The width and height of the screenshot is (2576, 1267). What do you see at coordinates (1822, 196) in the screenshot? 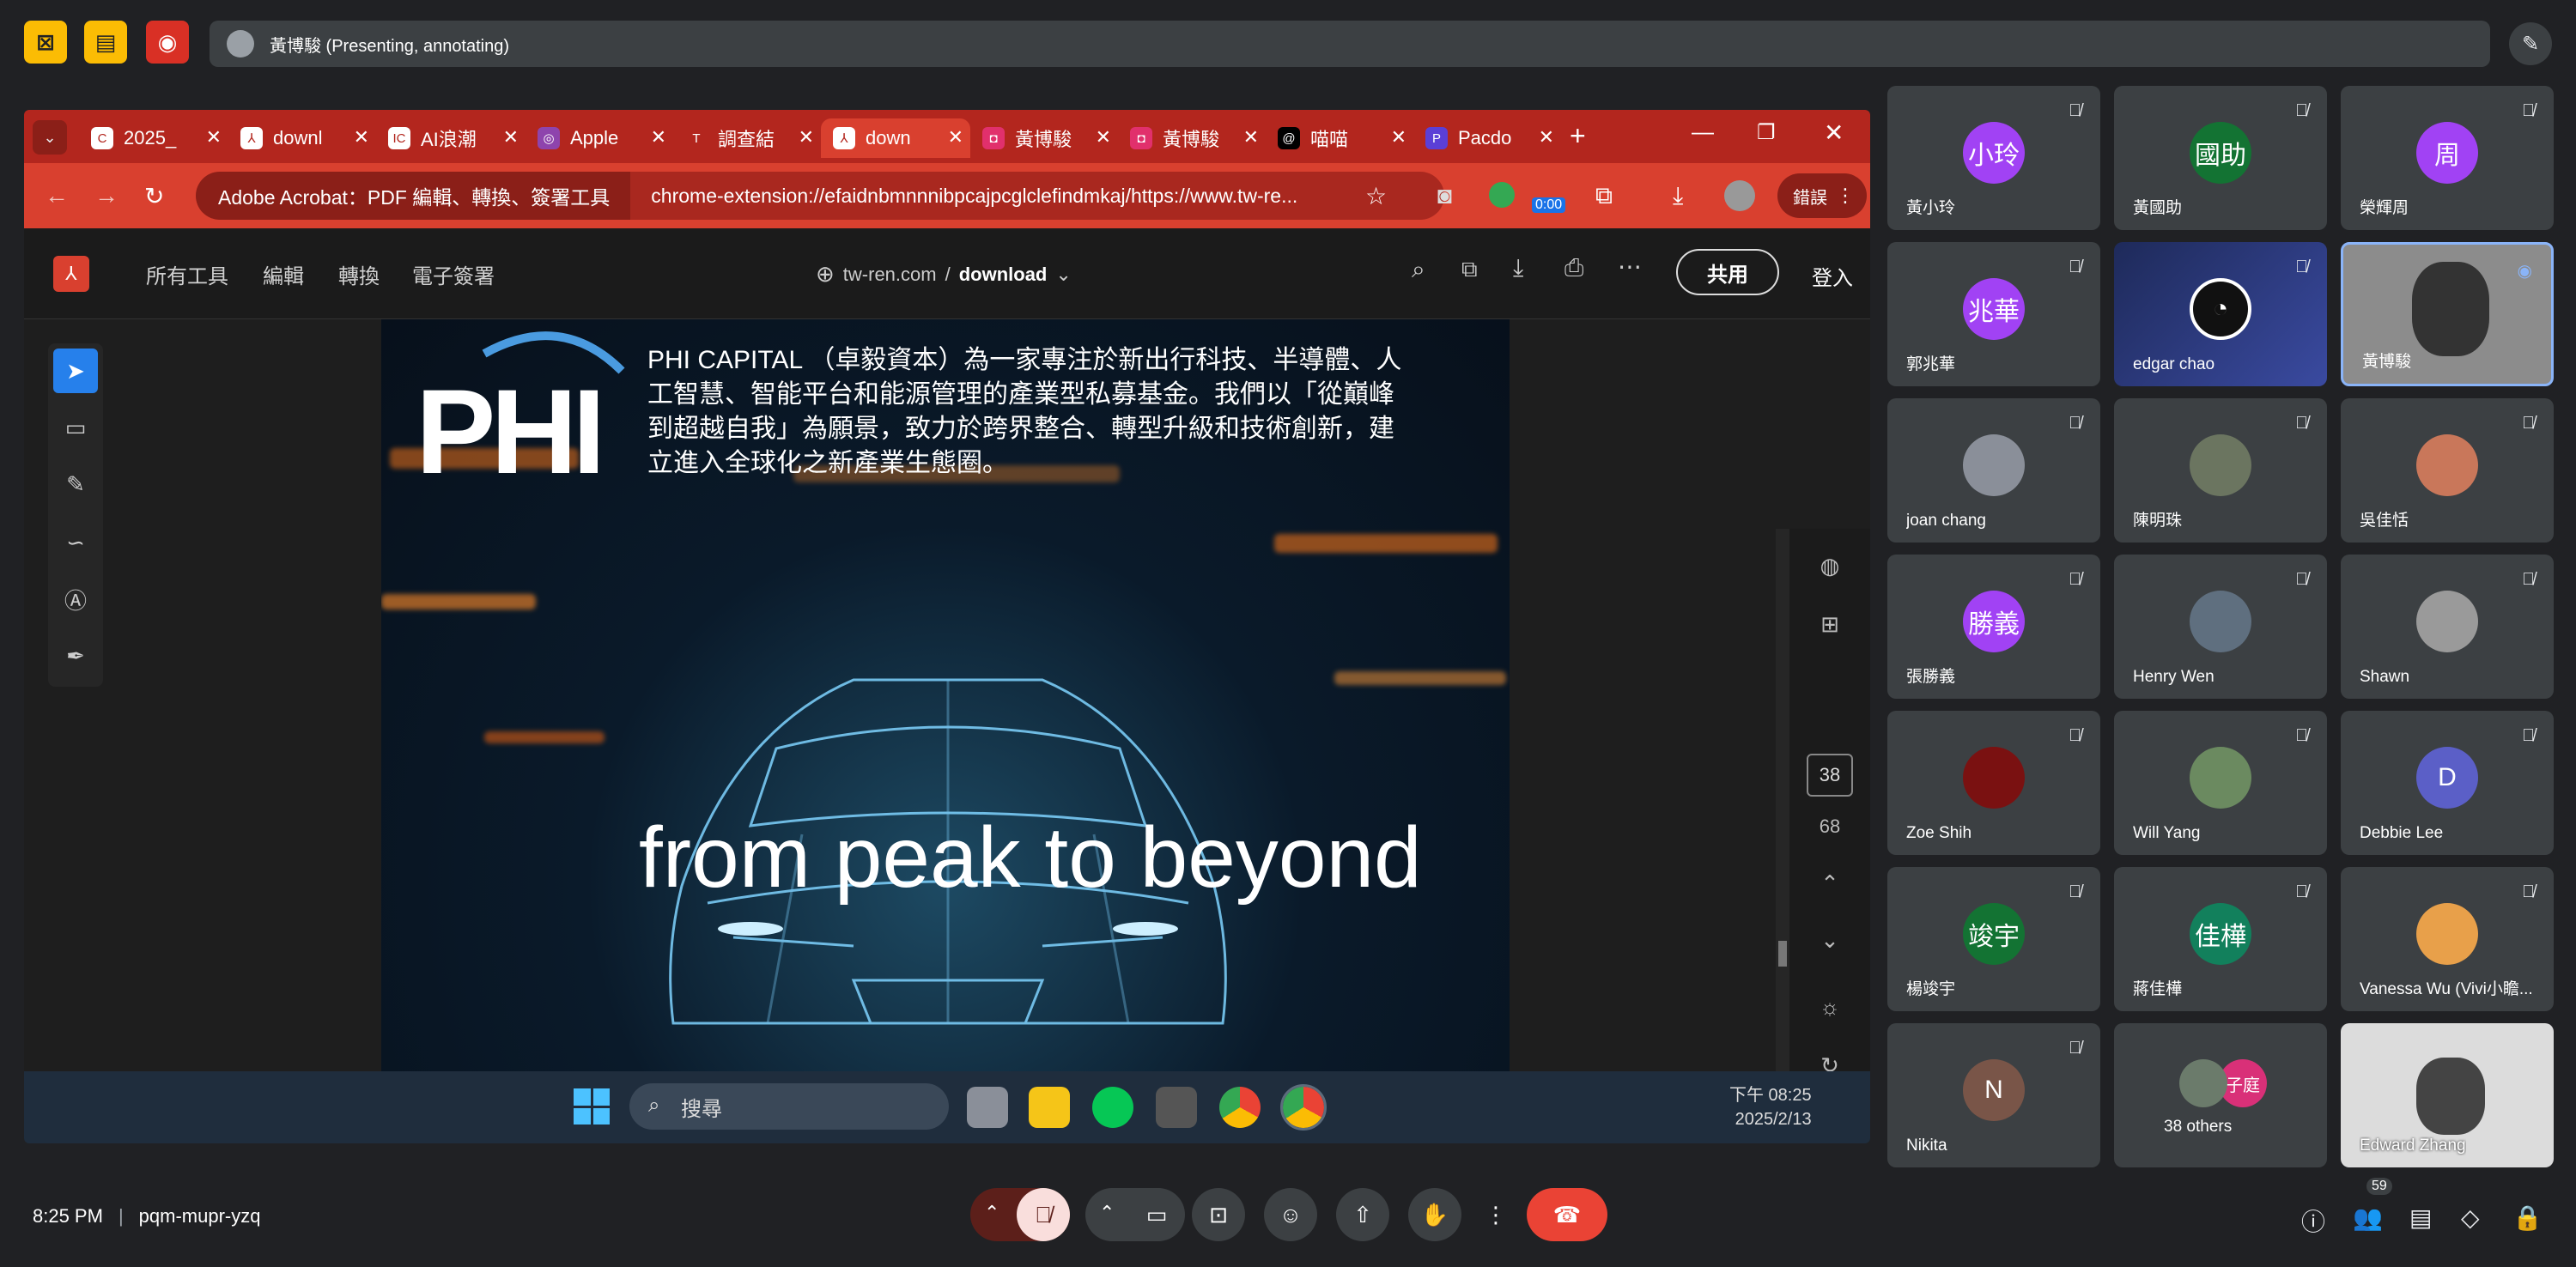
I see `error-button: 錯誤 ⋮` at bounding box center [1822, 196].